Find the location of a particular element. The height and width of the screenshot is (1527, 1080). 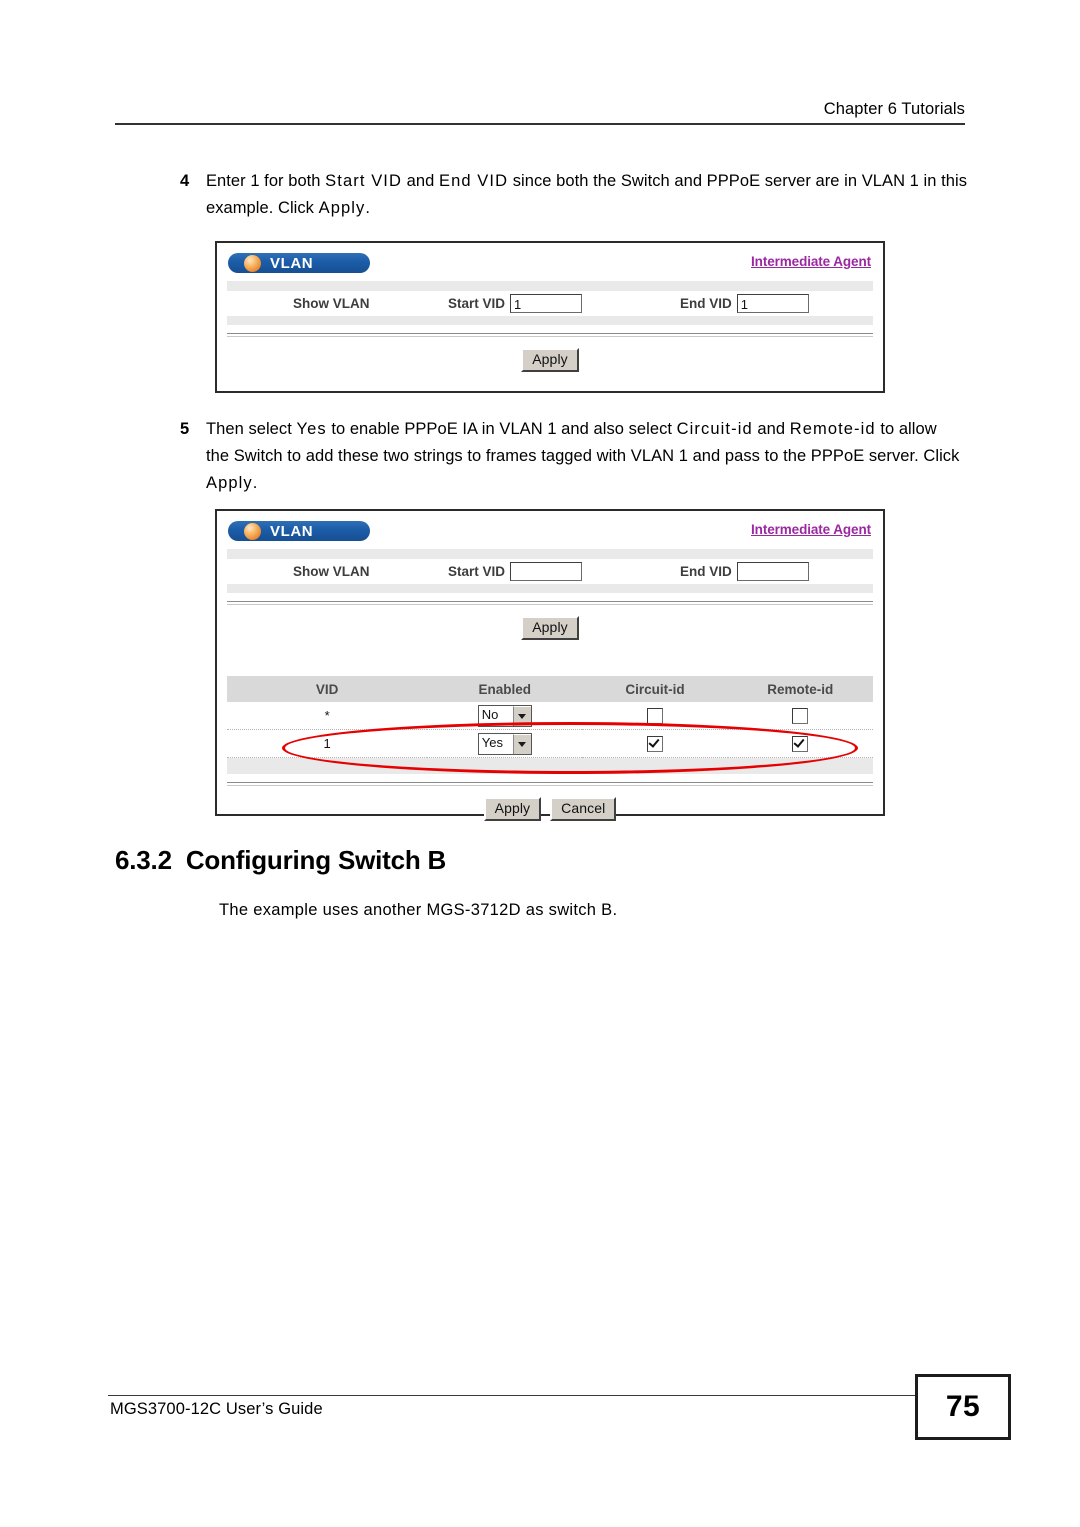

cell-enabled: No is located at coordinates (505, 716).